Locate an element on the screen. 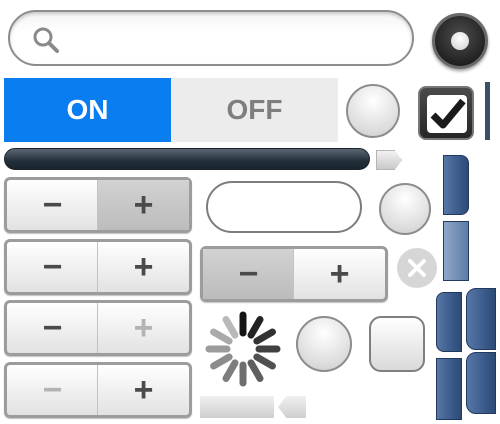 This screenshot has height=424, width=500. switch-on-segment: ON is located at coordinates (87, 110).